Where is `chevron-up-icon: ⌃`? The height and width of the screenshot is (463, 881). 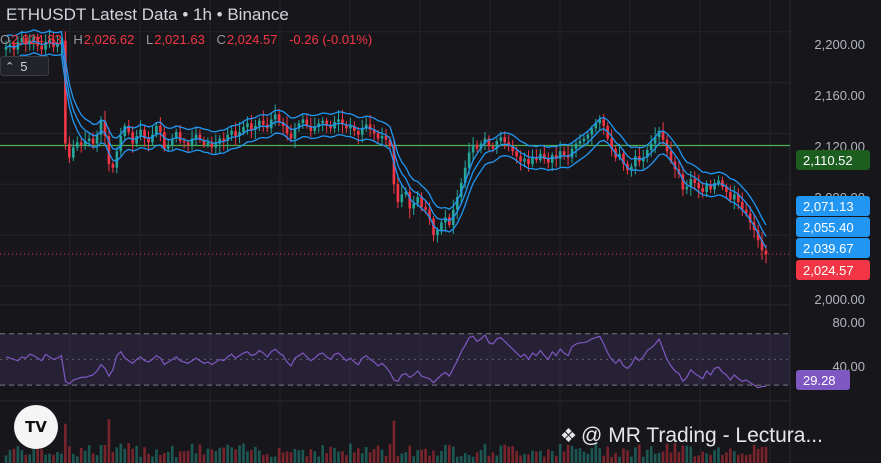 chevron-up-icon: ⌃ is located at coordinates (10, 66).